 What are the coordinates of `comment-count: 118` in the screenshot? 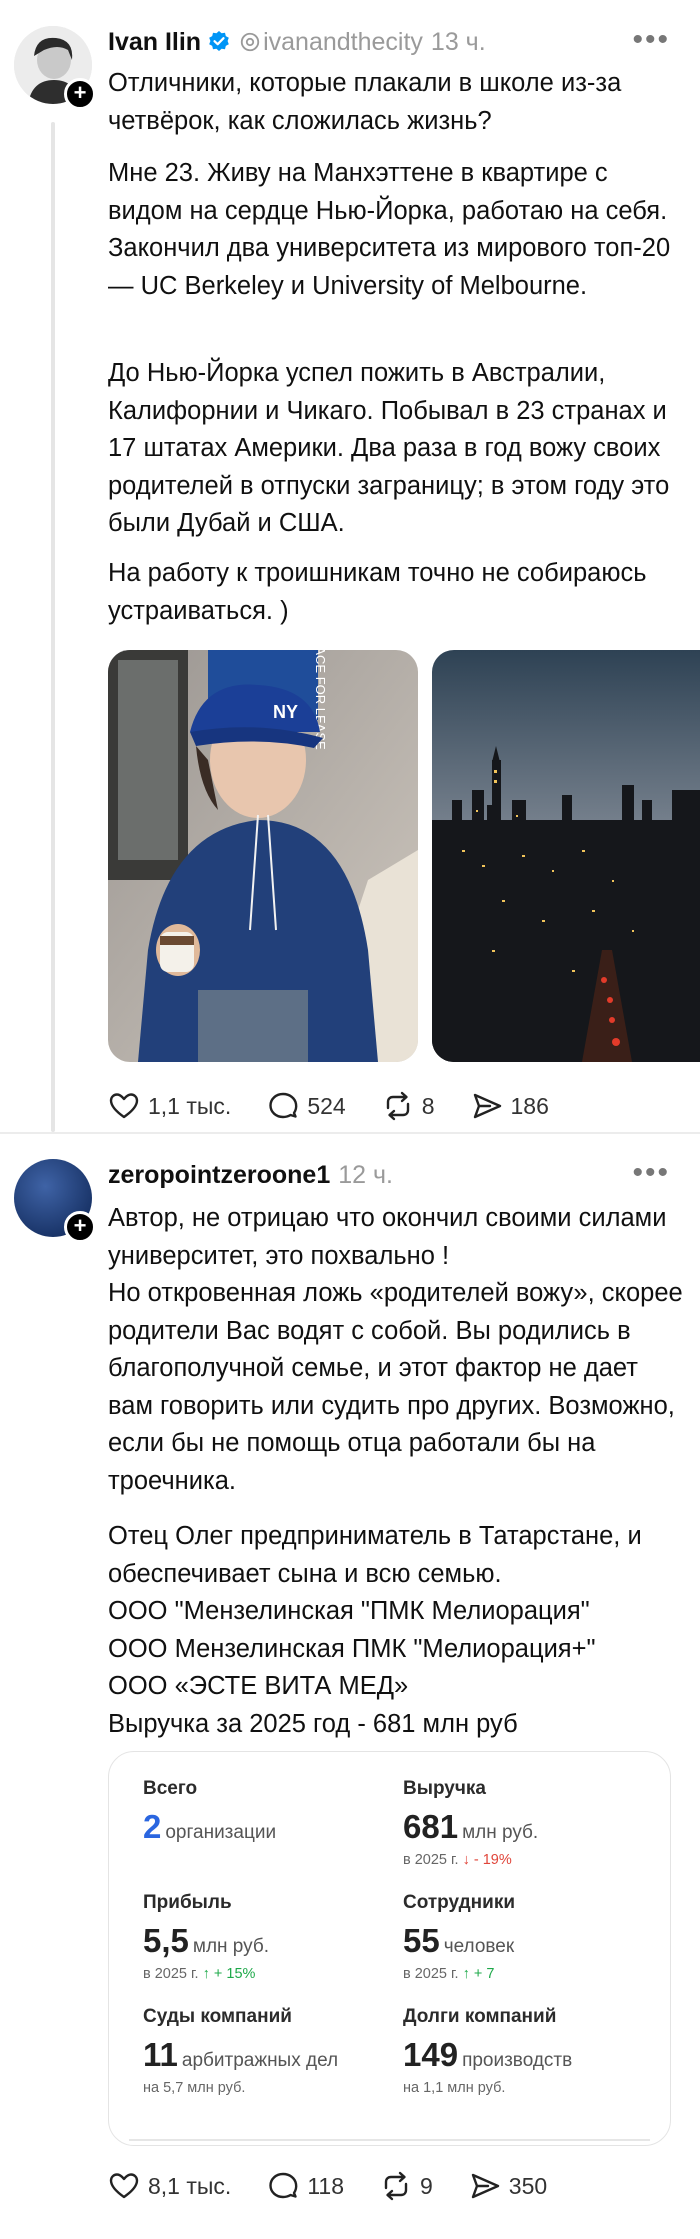 It's located at (325, 2185).